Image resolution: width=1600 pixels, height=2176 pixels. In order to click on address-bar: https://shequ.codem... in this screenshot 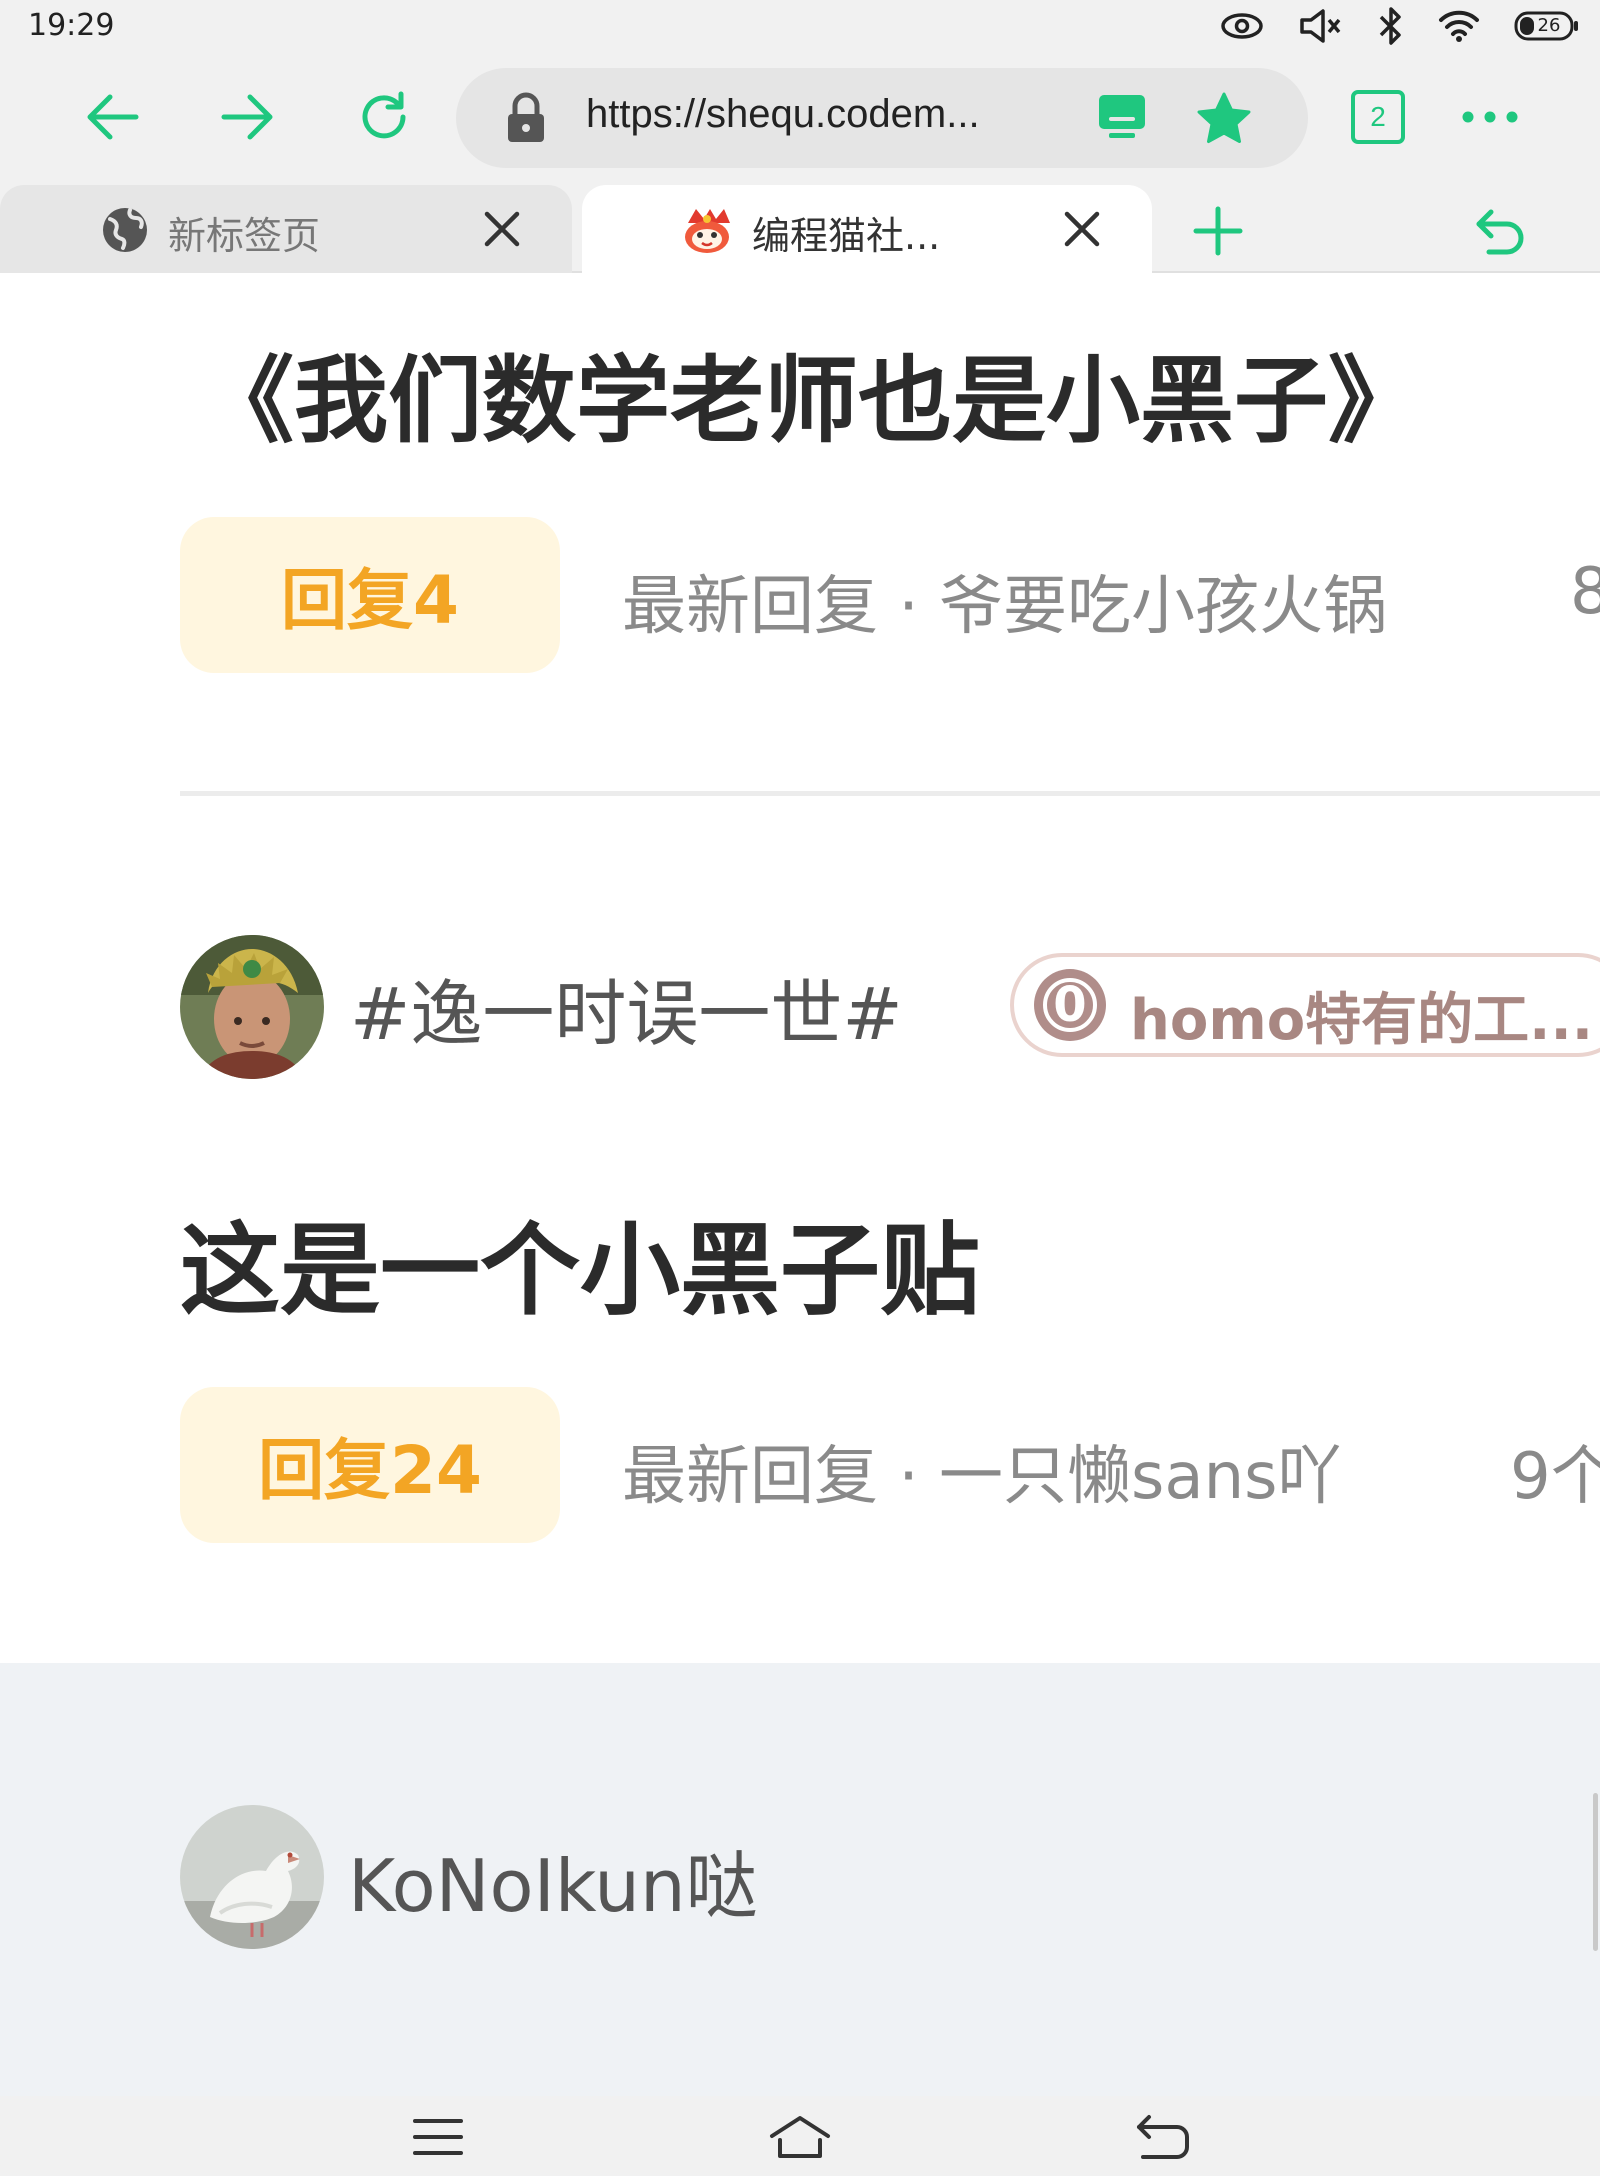, I will do `click(882, 118)`.